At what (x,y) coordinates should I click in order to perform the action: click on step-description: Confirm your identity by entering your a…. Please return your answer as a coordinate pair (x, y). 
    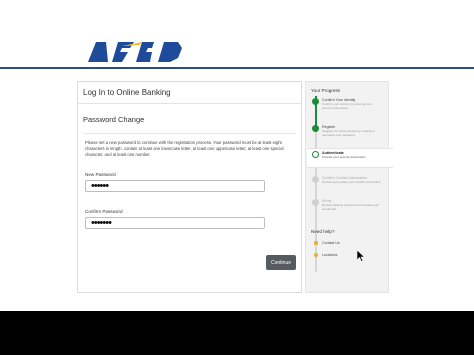
    Looking at the image, I should click on (347, 106).